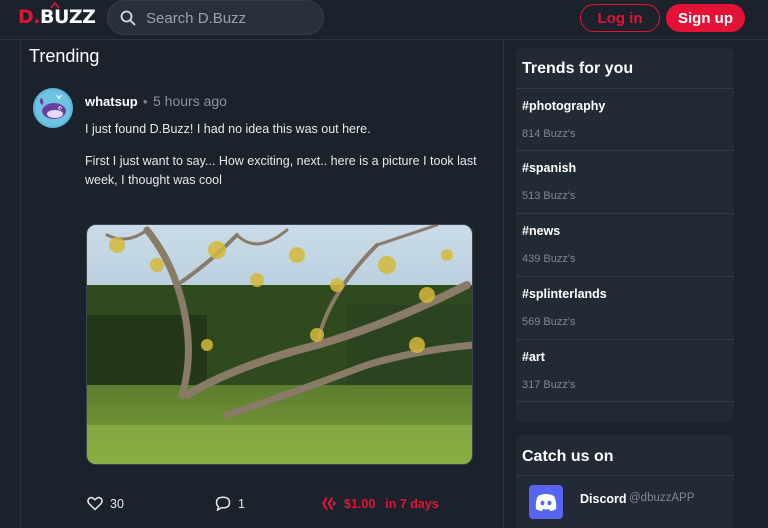  What do you see at coordinates (549, 168) in the screenshot?
I see `trend-tag: #spanish` at bounding box center [549, 168].